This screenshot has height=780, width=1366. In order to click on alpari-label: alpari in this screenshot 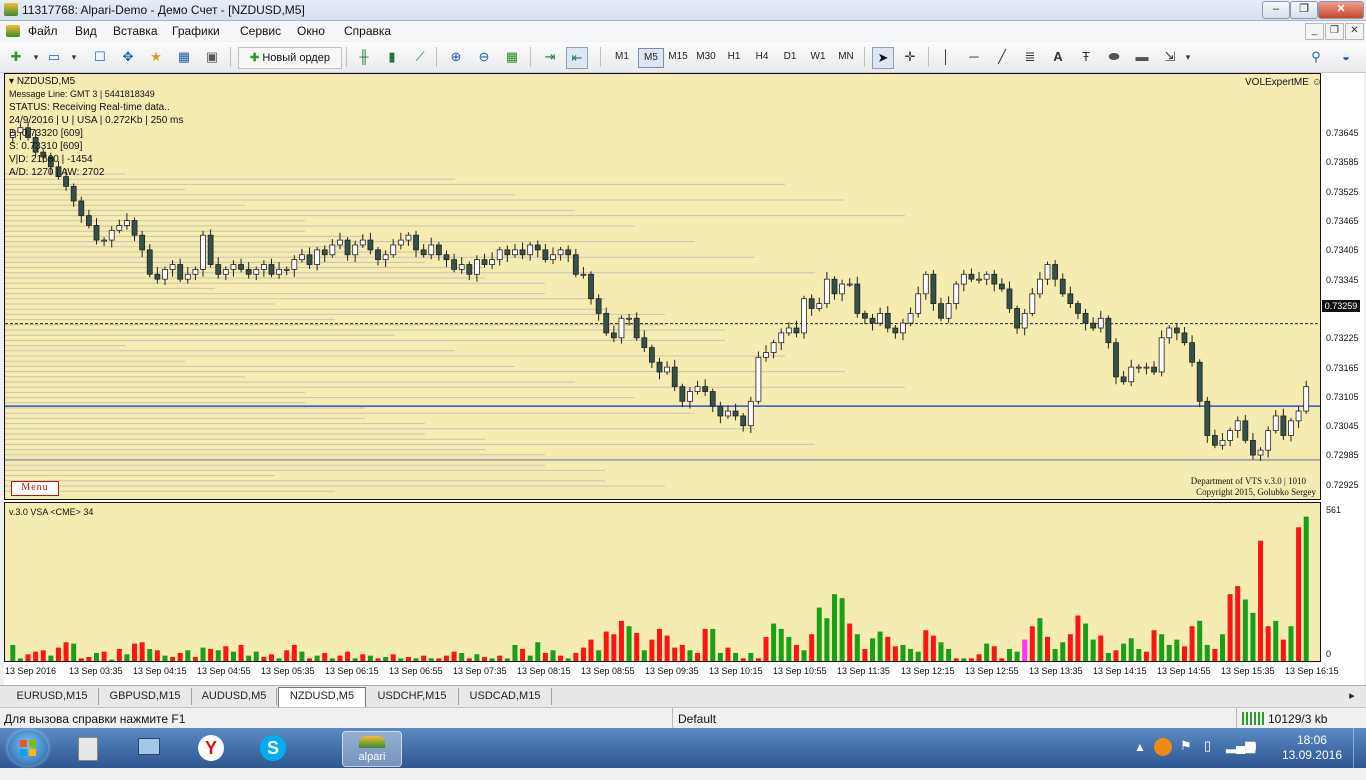, I will do `click(372, 757)`.